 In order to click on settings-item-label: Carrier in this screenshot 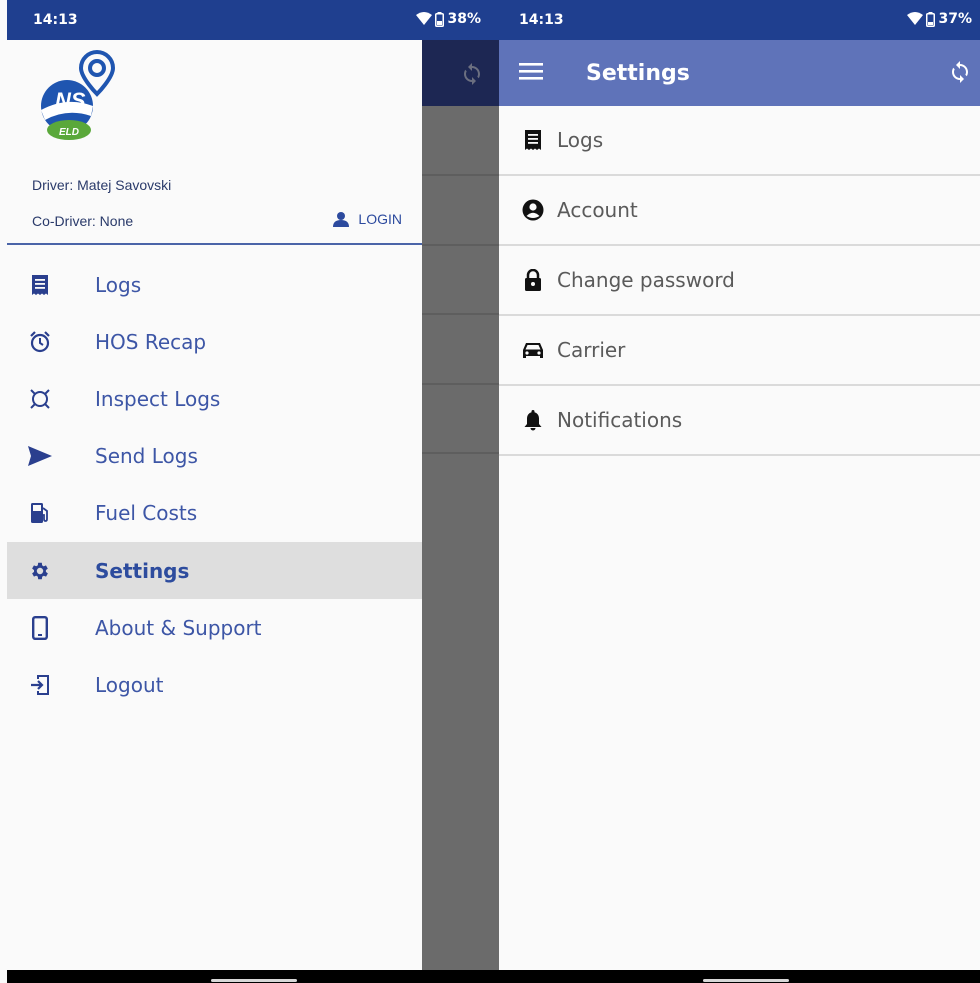, I will do `click(591, 350)`.